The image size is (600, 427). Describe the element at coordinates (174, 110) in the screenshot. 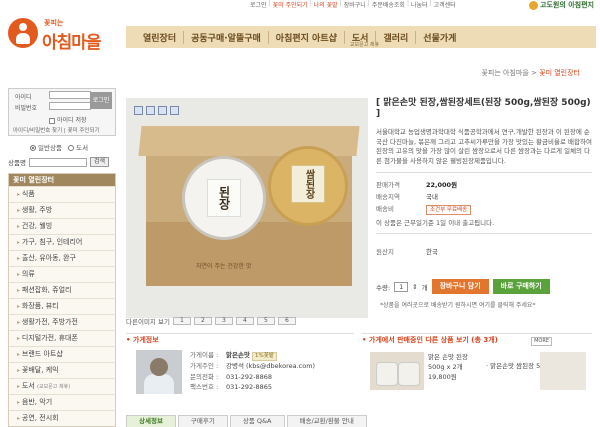

I see `folder-icon` at that location.